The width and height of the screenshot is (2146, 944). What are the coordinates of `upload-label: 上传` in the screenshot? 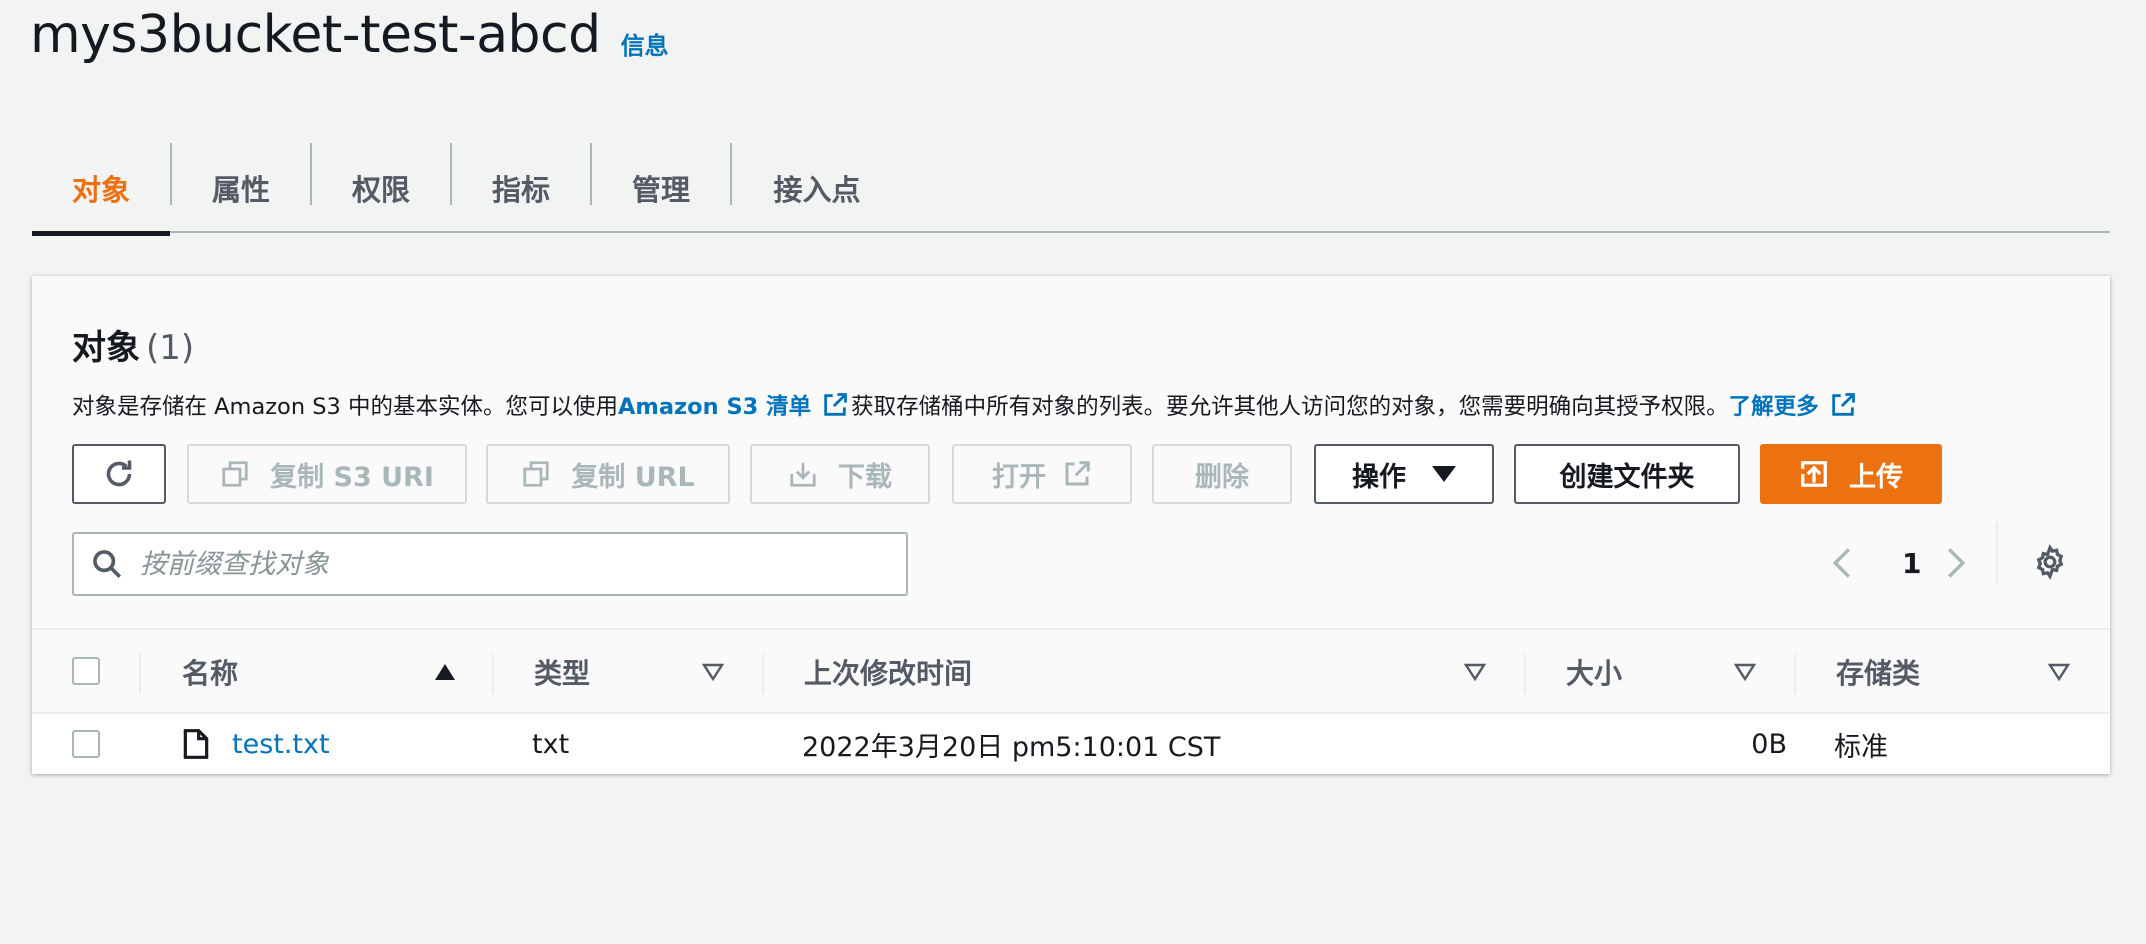 It's located at (1876, 477).